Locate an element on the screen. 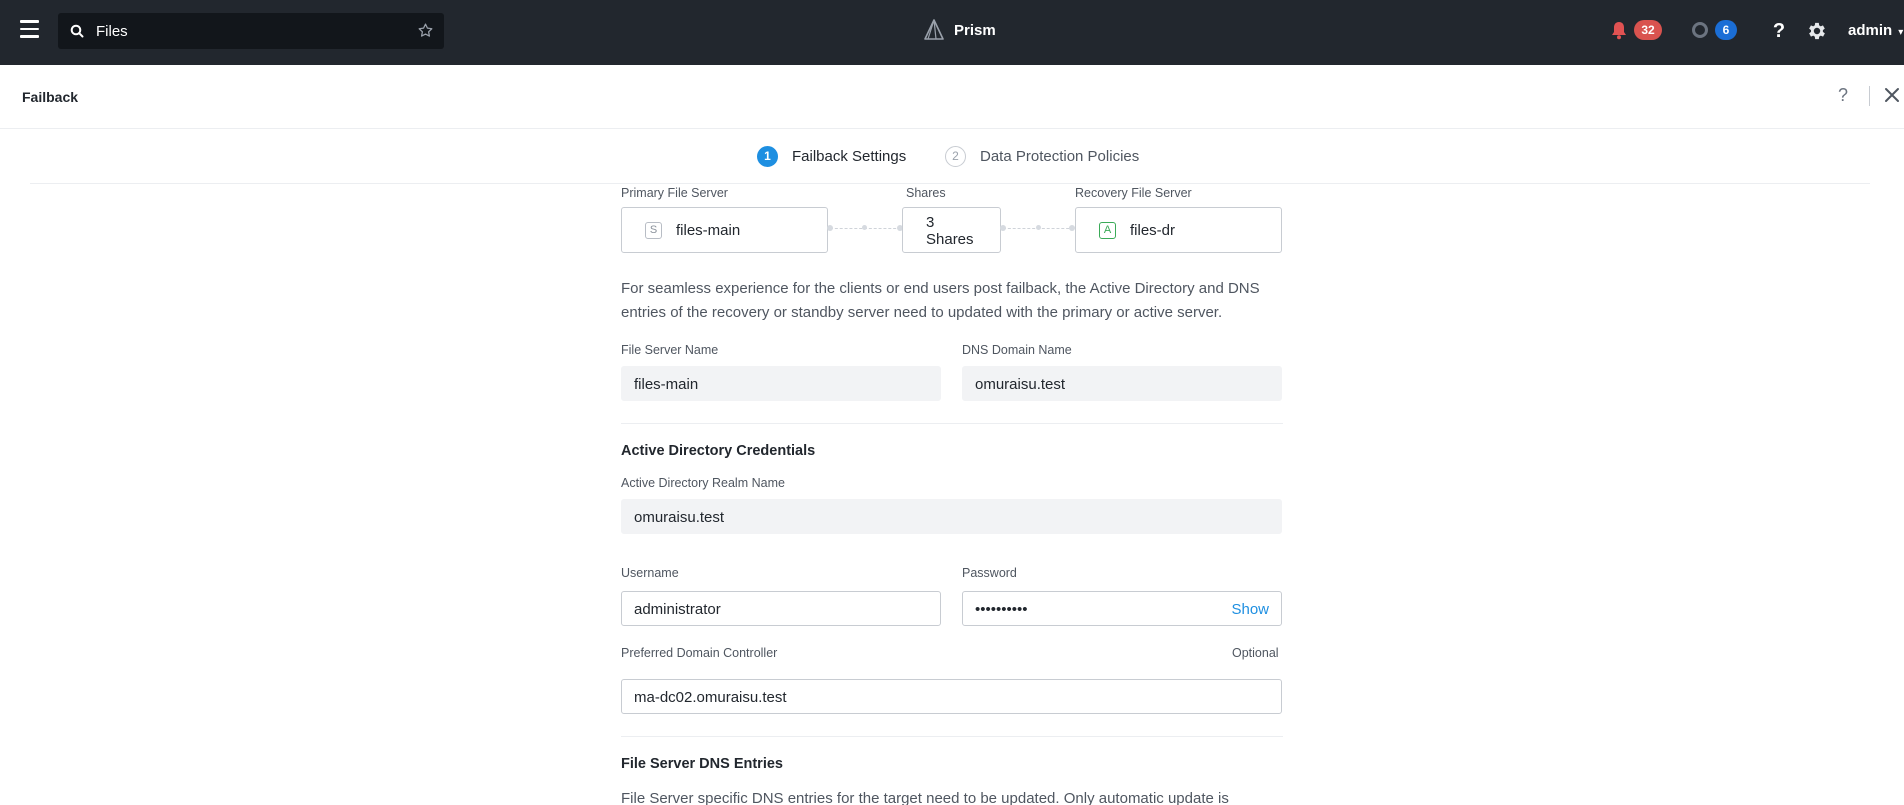 The height and width of the screenshot is (805, 1904). top-navigation-bar: Prism 32 6 ? admin ▾ is located at coordinates (952, 32).